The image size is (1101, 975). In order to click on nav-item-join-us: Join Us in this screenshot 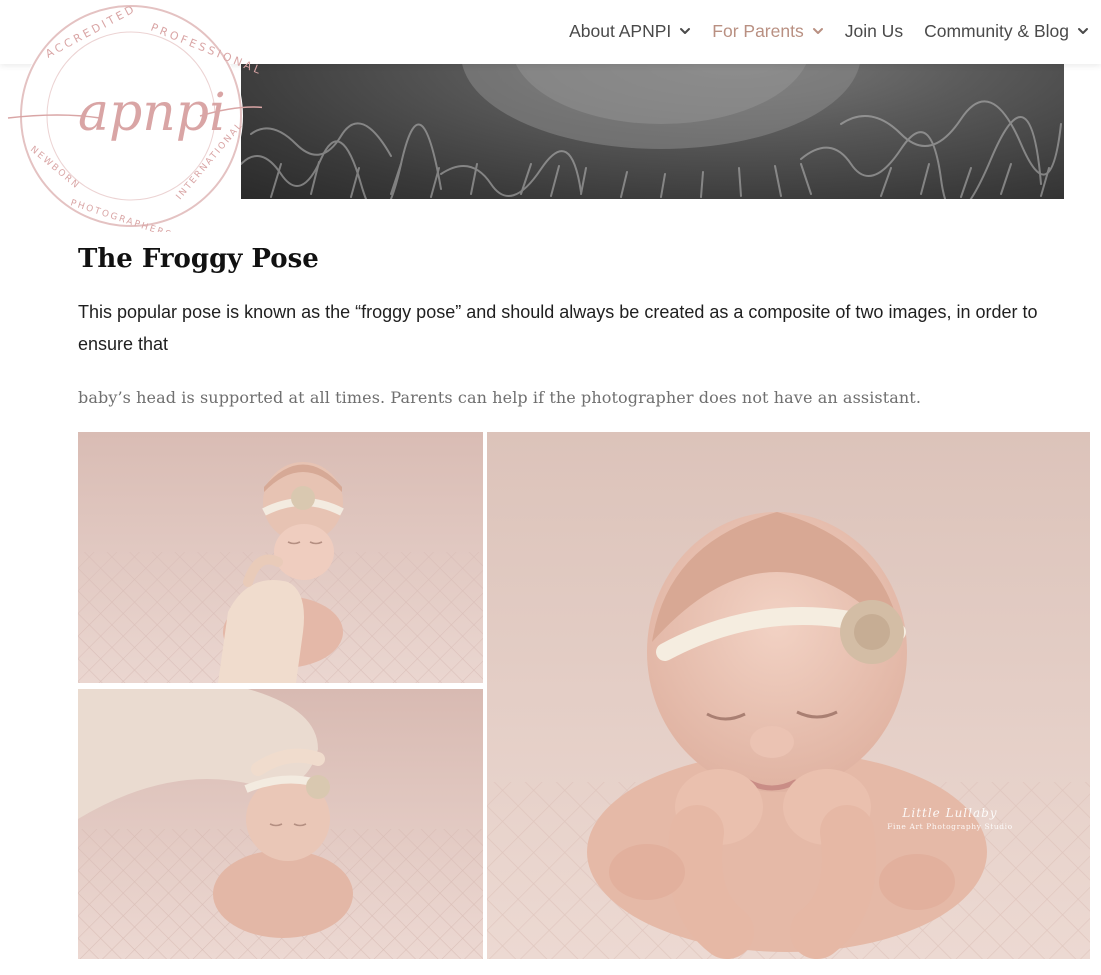, I will do `click(874, 31)`.